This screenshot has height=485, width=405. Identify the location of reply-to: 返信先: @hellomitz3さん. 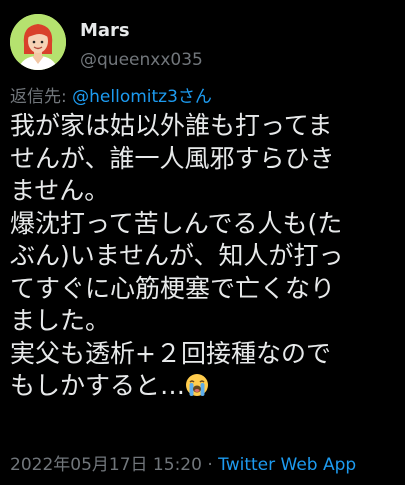
(111, 94).